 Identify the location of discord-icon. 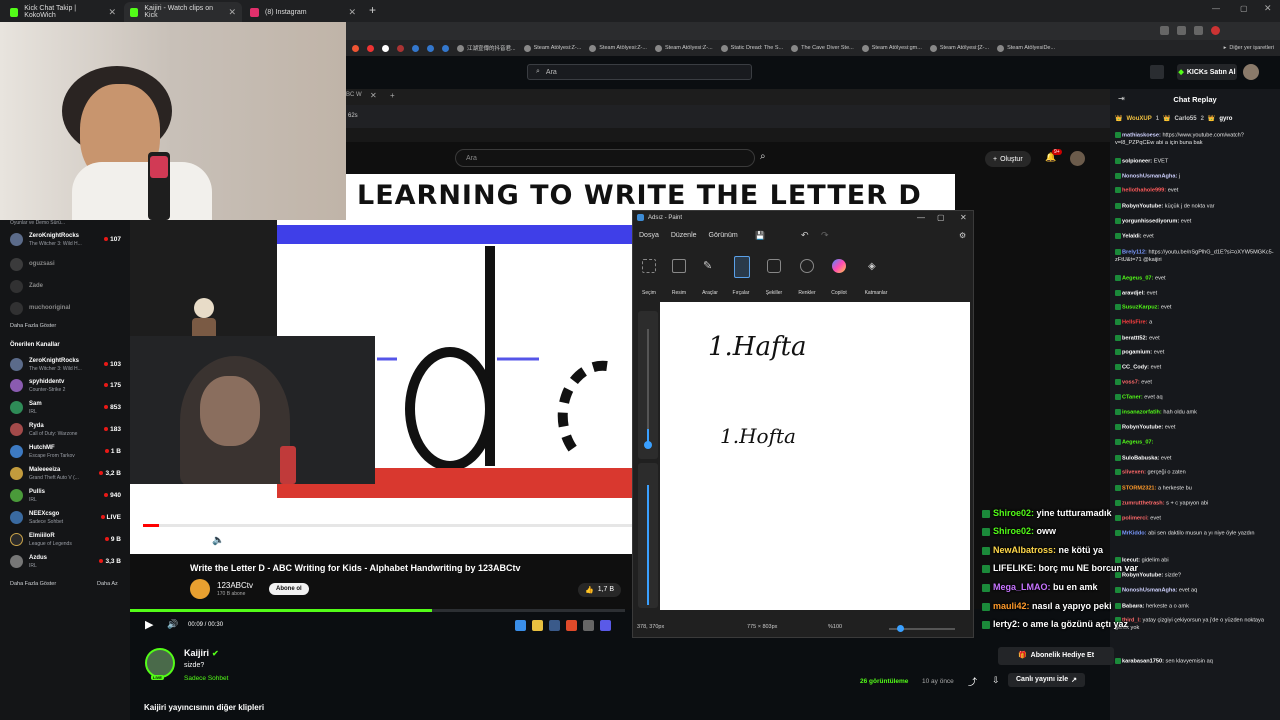
(605, 625).